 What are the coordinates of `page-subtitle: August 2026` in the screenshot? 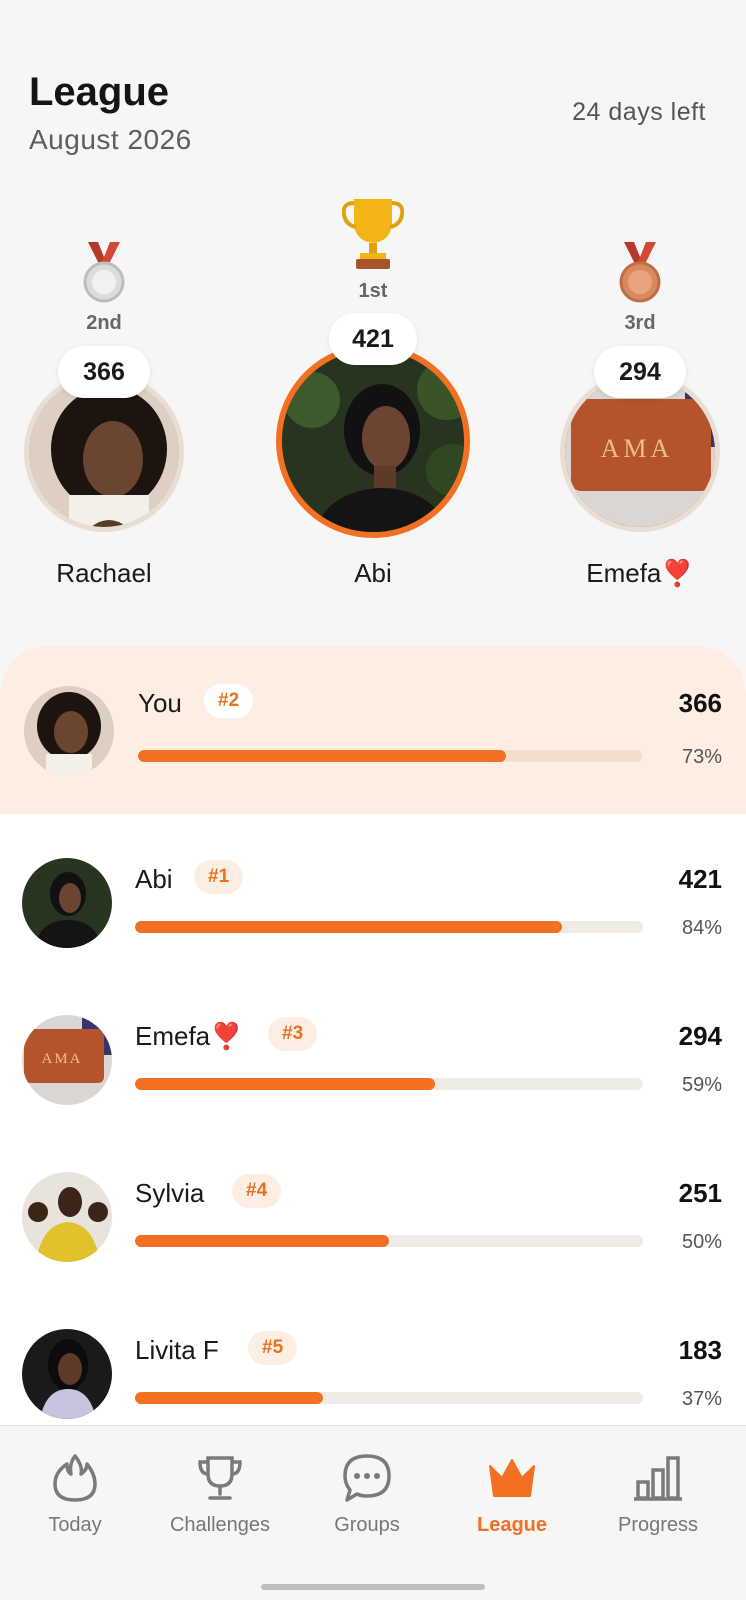 It's located at (110, 139).